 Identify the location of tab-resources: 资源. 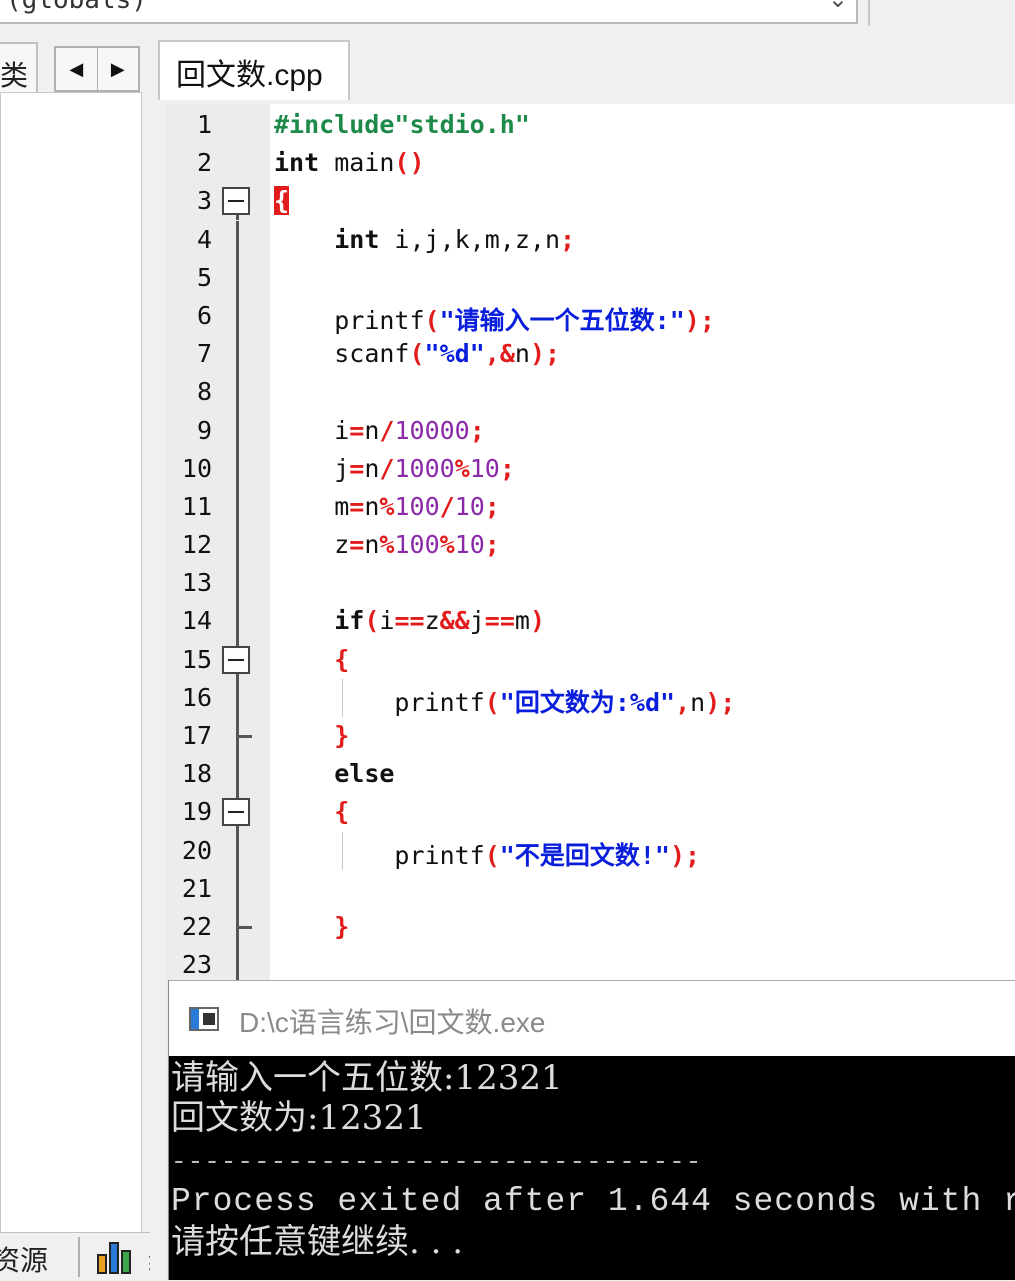
(24, 1259).